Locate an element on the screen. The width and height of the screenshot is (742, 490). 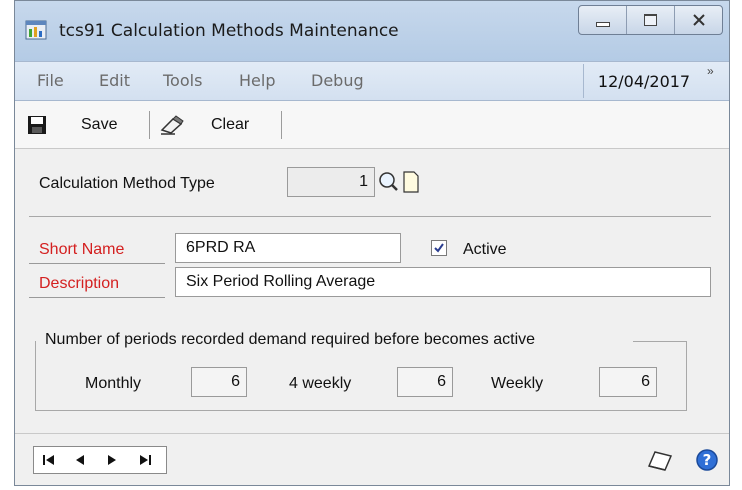
help-icon: ? is located at coordinates (707, 460).